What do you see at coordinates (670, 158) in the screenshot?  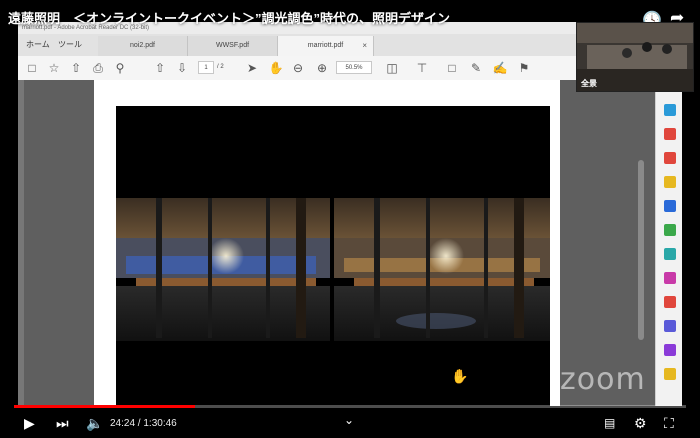 I see `edit-pdf-icon` at bounding box center [670, 158].